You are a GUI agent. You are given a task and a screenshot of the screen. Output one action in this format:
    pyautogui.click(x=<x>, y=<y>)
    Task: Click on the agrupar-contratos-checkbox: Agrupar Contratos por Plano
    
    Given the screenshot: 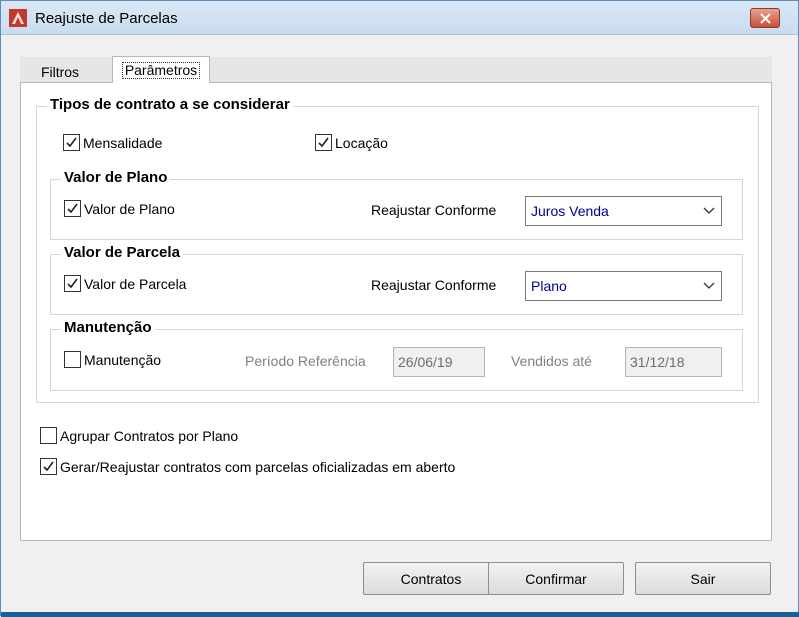 What is the action you would take?
    pyautogui.click(x=139, y=435)
    